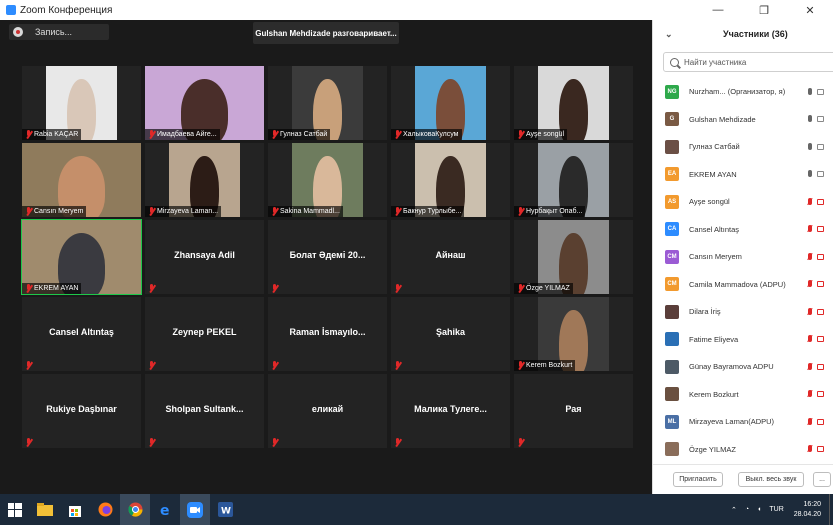 The image size is (833, 525). I want to click on chrome-icon, so click(135, 509).